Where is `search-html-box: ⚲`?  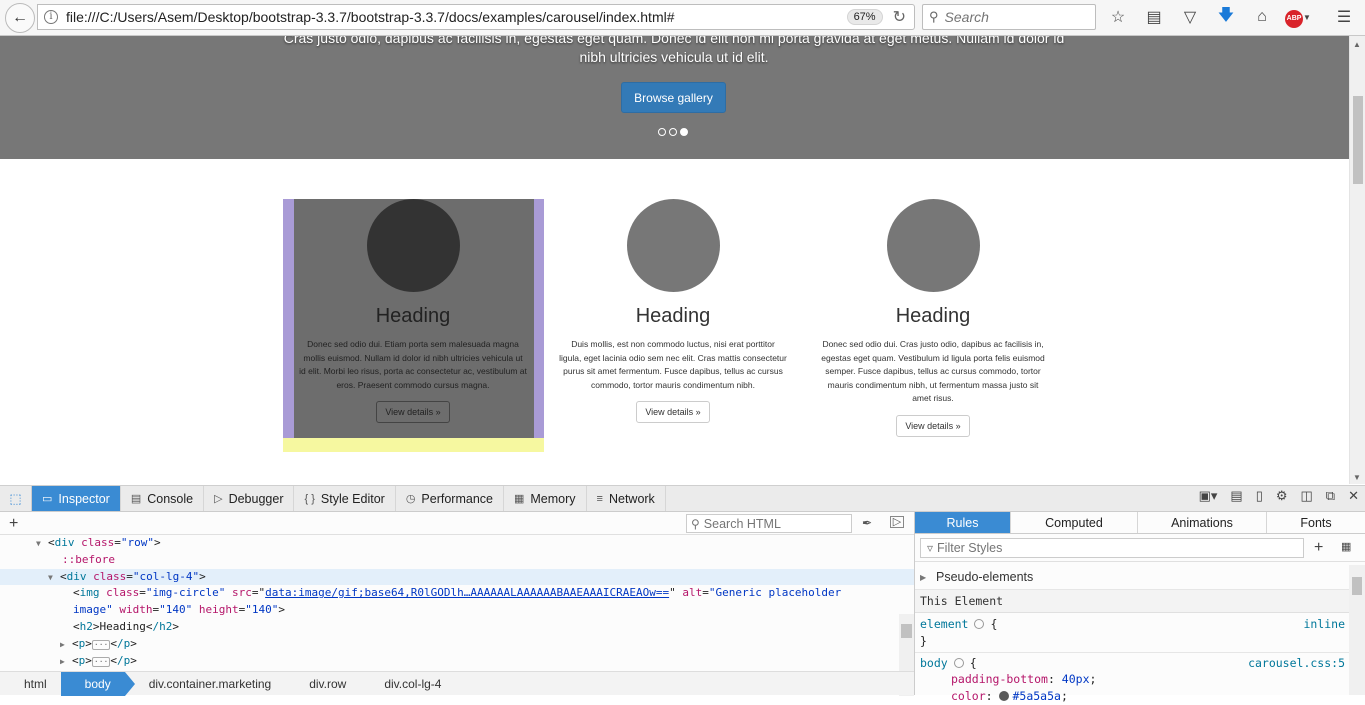 search-html-box: ⚲ is located at coordinates (769, 523).